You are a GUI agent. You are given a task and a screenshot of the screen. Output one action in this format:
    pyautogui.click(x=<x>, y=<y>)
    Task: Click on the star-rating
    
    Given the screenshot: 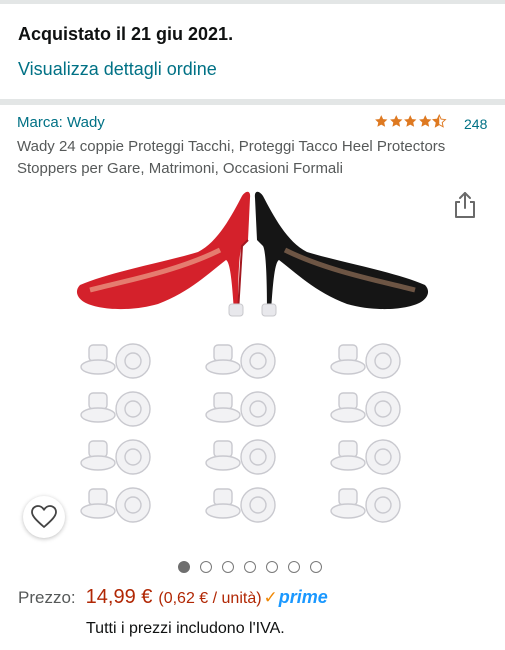 What is the action you would take?
    pyautogui.click(x=410, y=121)
    